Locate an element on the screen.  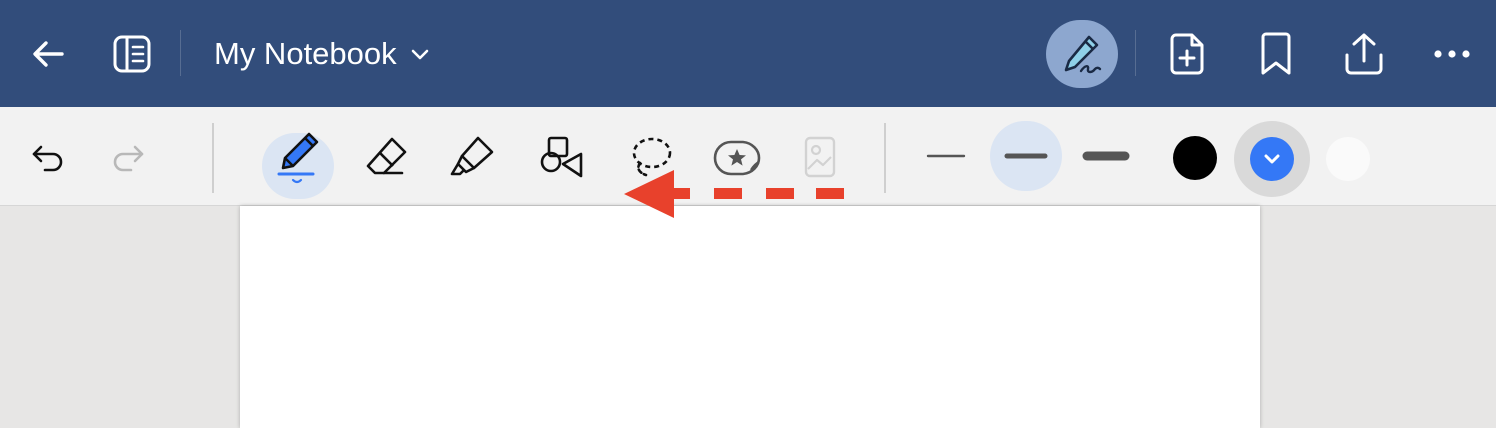
stroke-medium-button is located at coordinates (1026, 156).